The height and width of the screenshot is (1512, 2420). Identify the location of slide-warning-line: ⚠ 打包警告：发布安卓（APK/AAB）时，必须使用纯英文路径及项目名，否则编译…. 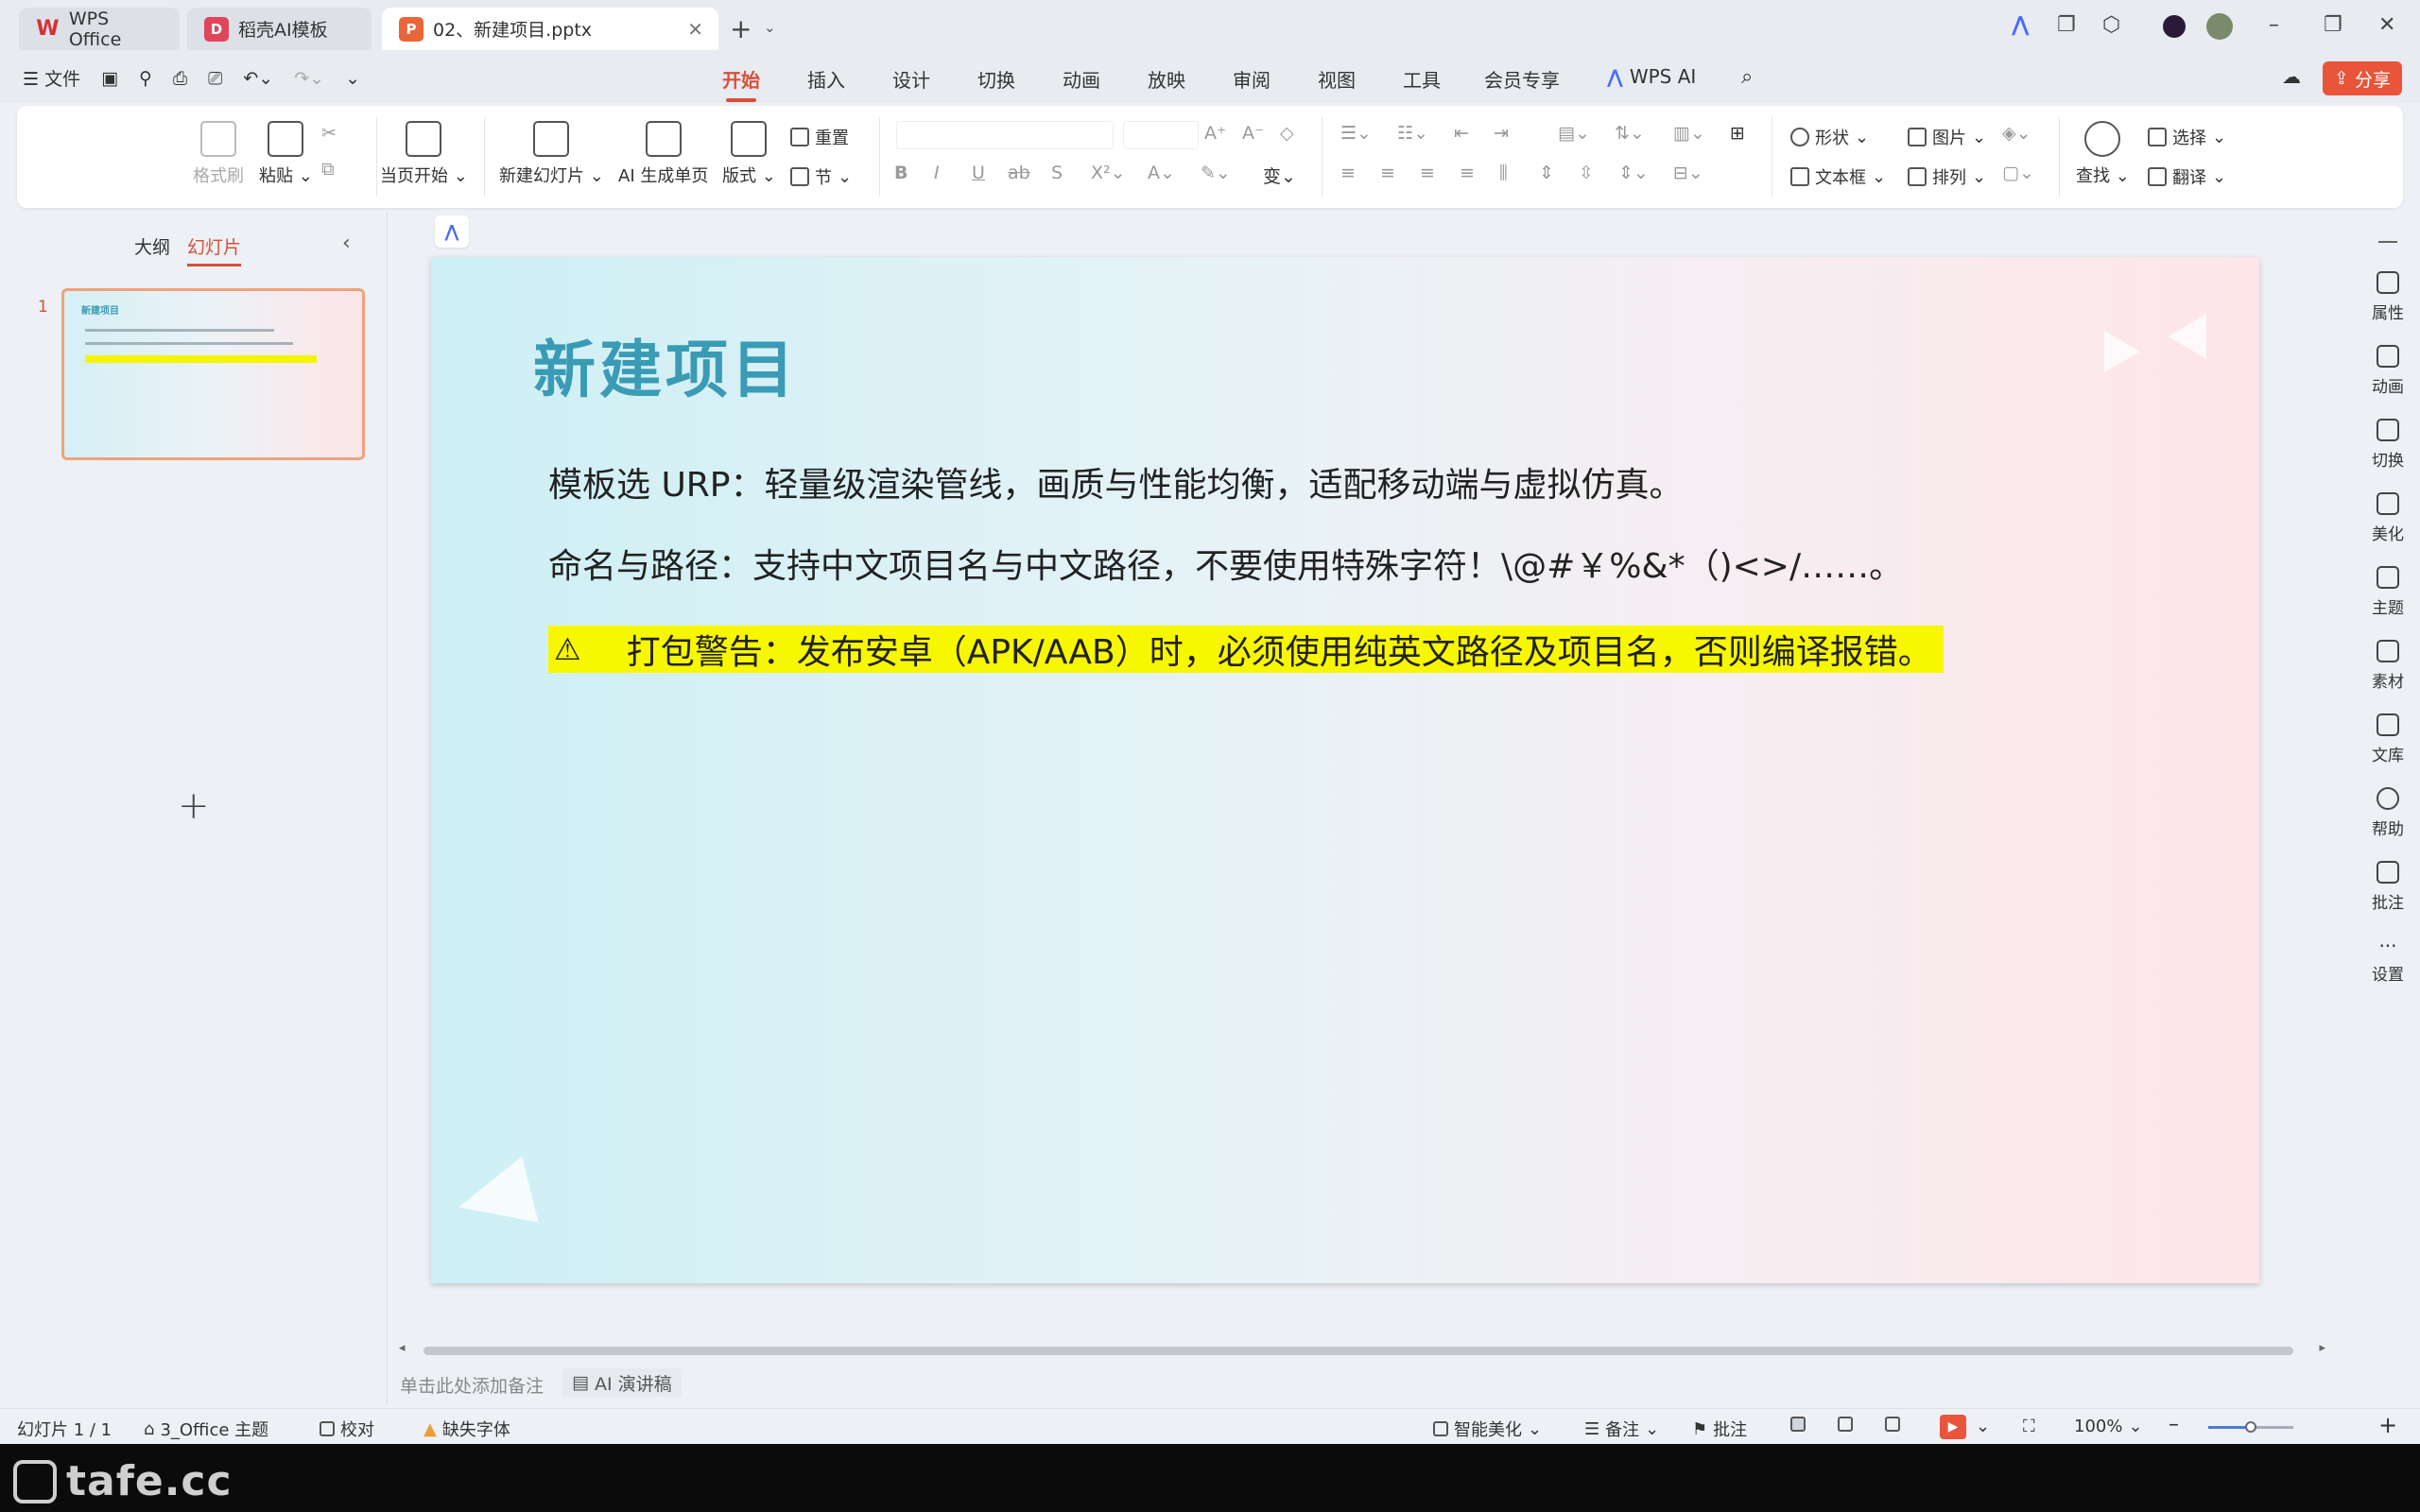
(1246, 649).